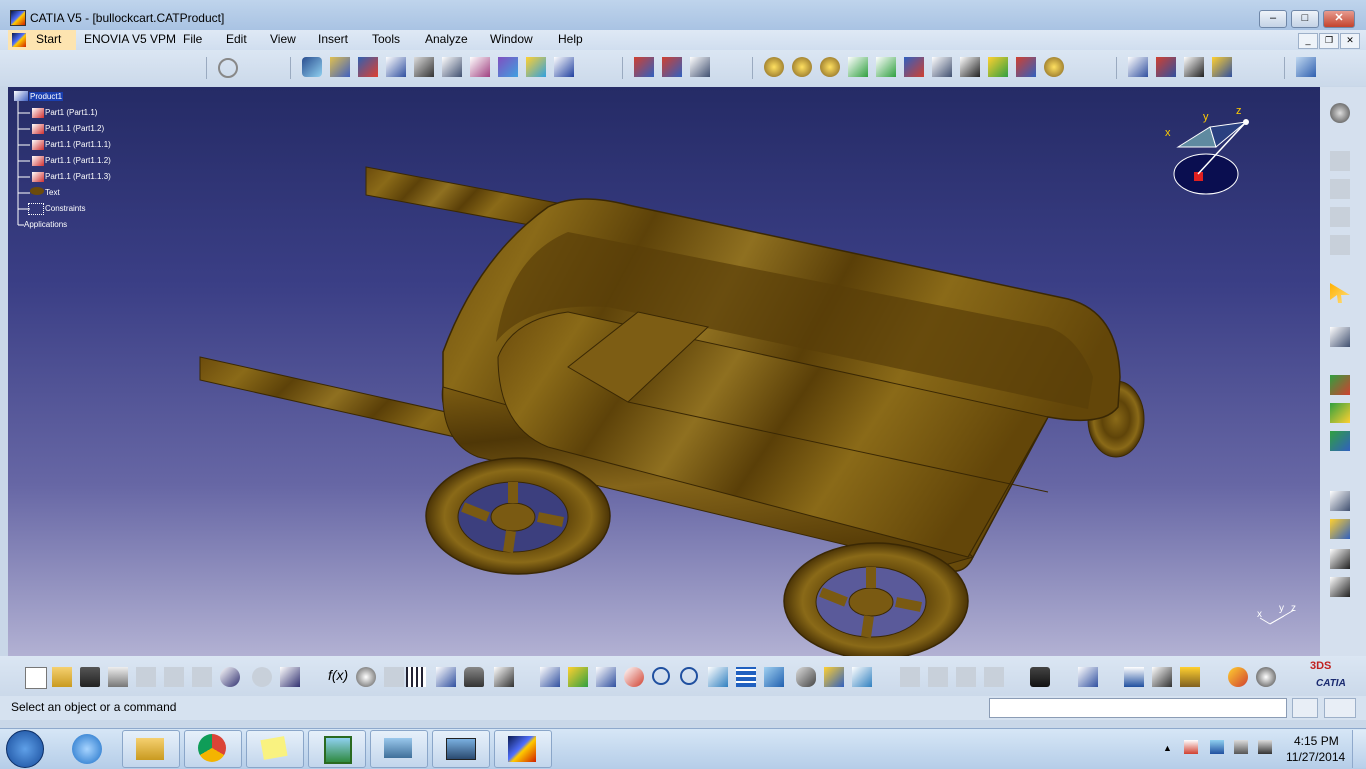  What do you see at coordinates (508, 67) in the screenshot?
I see `manage-representations-icon` at bounding box center [508, 67].